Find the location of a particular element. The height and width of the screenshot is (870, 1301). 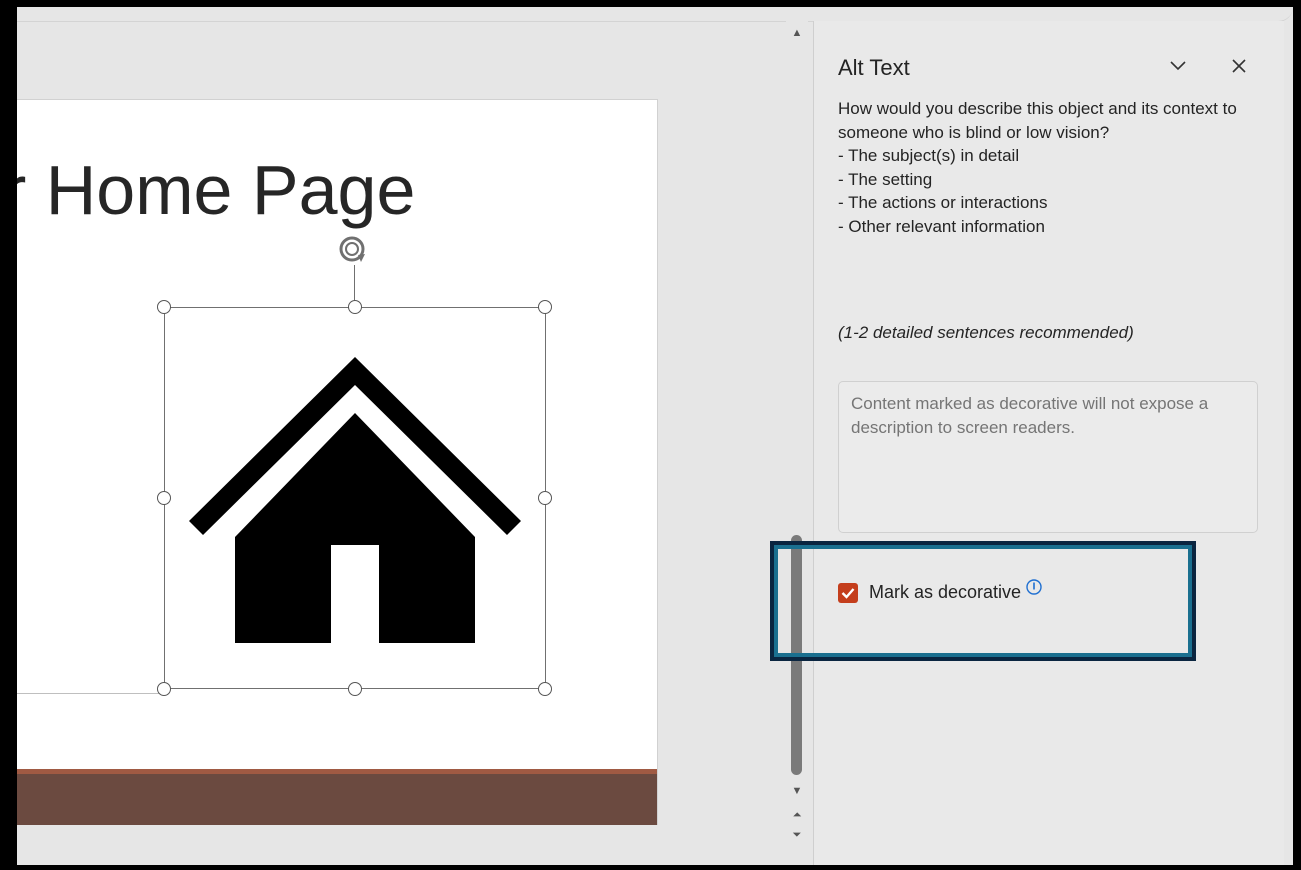

footer-band is located at coordinates (337, 797).